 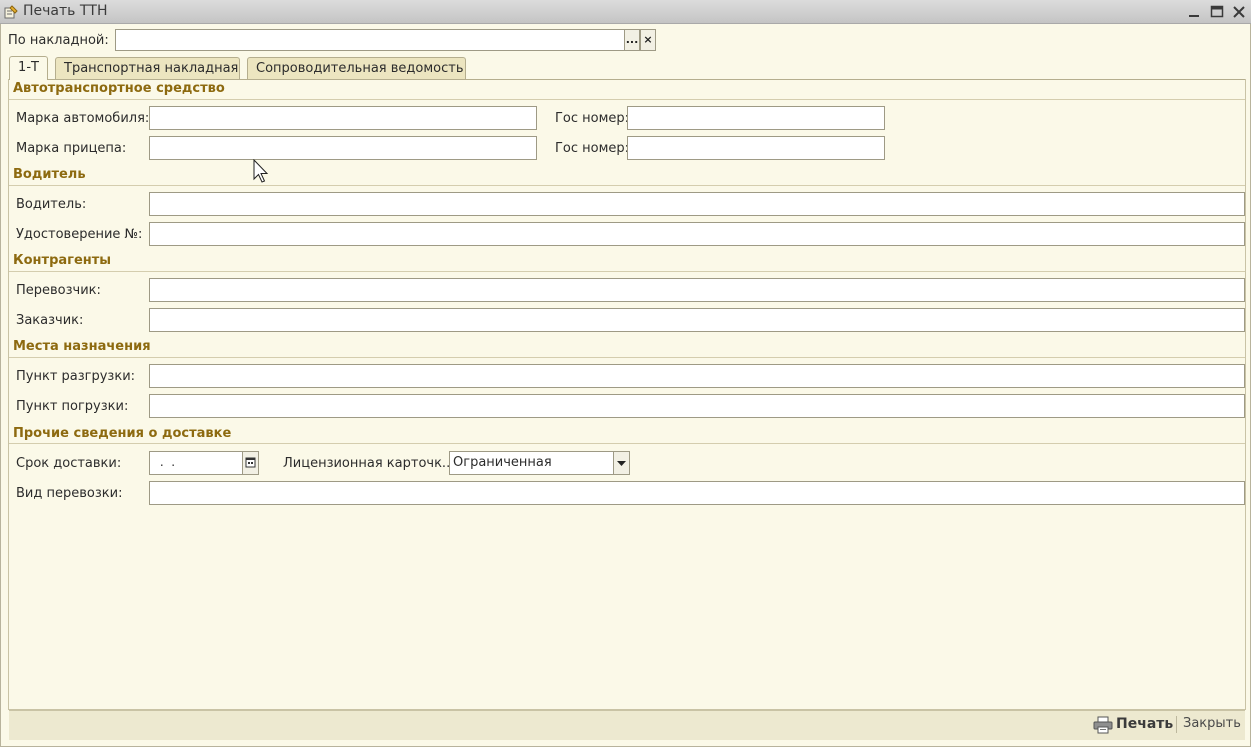 What do you see at coordinates (79, 234) in the screenshot?
I see `license-label: Удостоверение №:` at bounding box center [79, 234].